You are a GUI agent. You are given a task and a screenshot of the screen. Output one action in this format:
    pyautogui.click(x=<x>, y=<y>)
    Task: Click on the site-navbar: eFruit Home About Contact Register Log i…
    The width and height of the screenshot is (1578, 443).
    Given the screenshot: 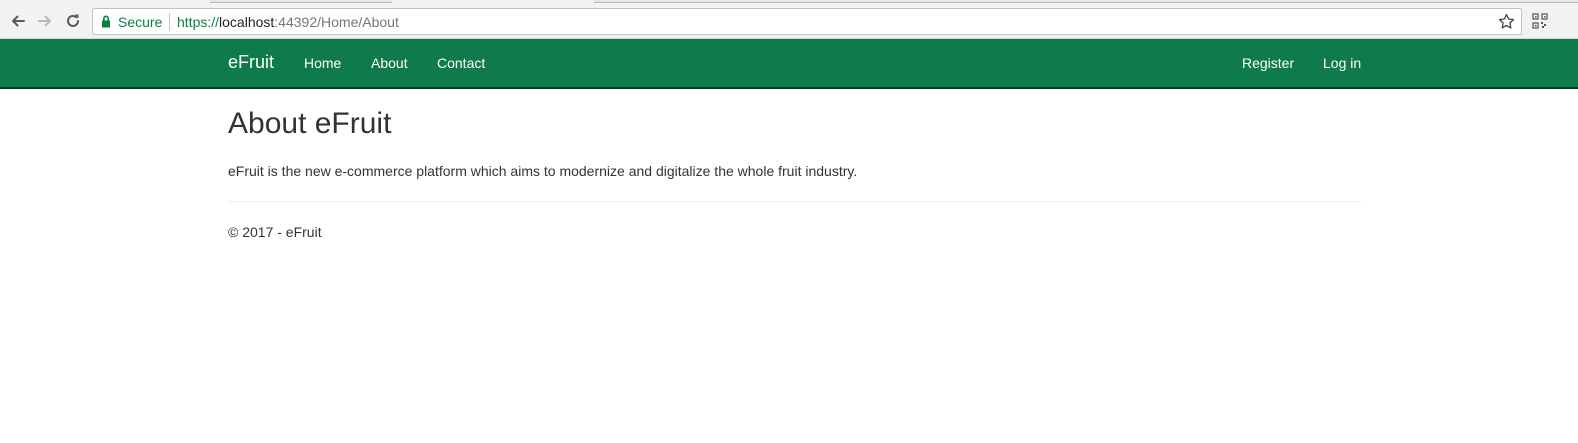 What is the action you would take?
    pyautogui.click(x=789, y=64)
    